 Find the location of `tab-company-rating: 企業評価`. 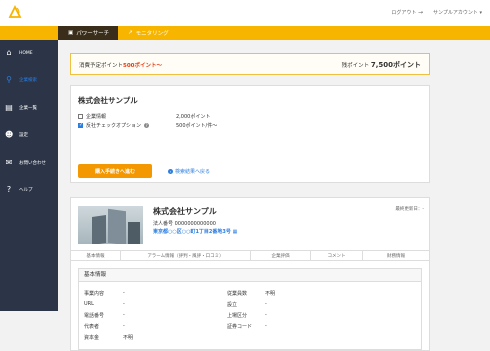

tab-company-rating: 企業評価 is located at coordinates (281, 255).